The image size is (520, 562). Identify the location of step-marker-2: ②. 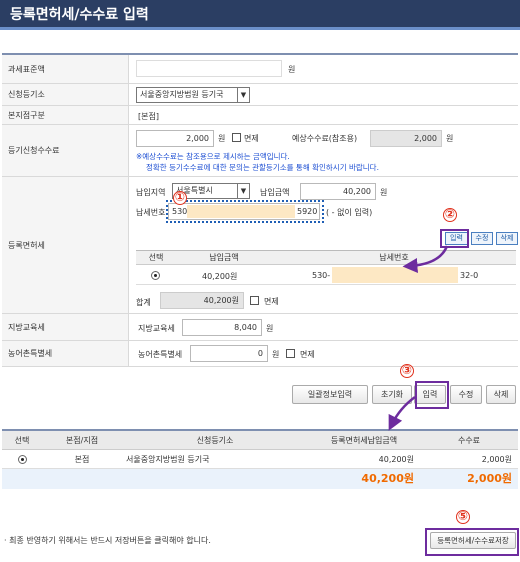
(450, 214).